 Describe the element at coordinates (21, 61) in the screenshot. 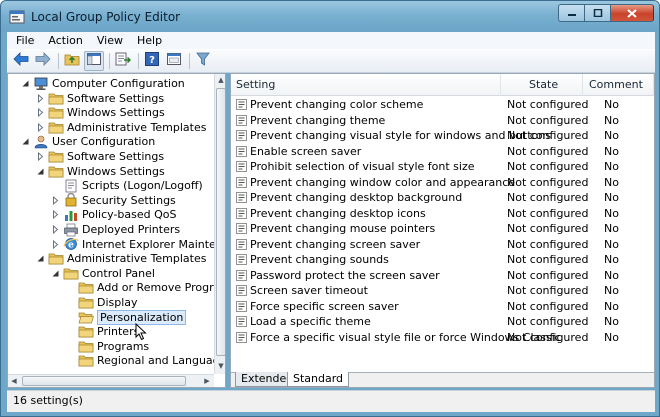

I see `back-button` at that location.